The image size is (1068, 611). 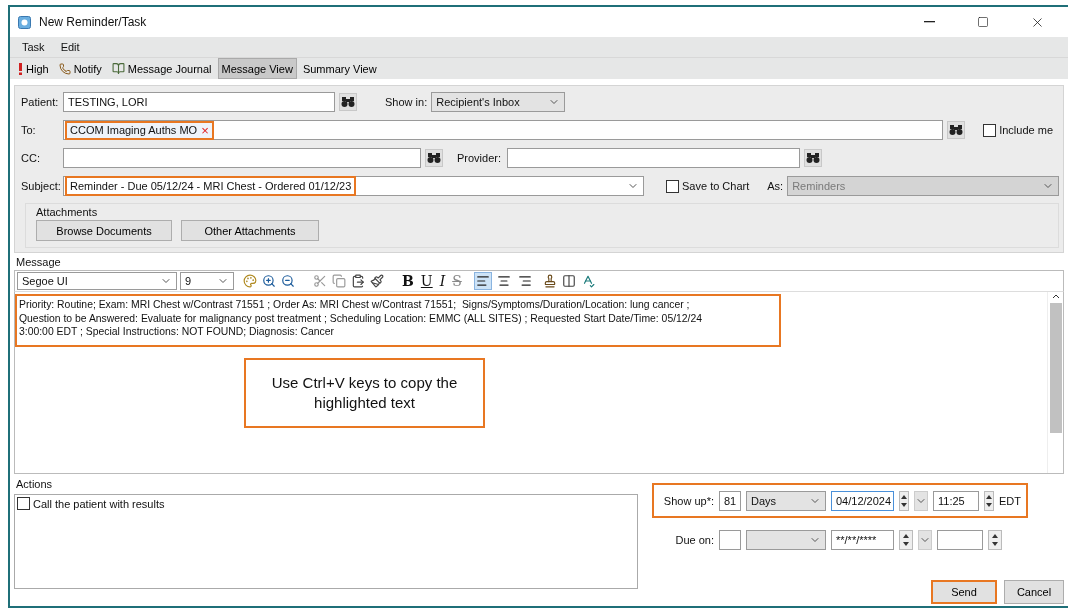 What do you see at coordinates (24, 22) in the screenshot?
I see `app-icon` at bounding box center [24, 22].